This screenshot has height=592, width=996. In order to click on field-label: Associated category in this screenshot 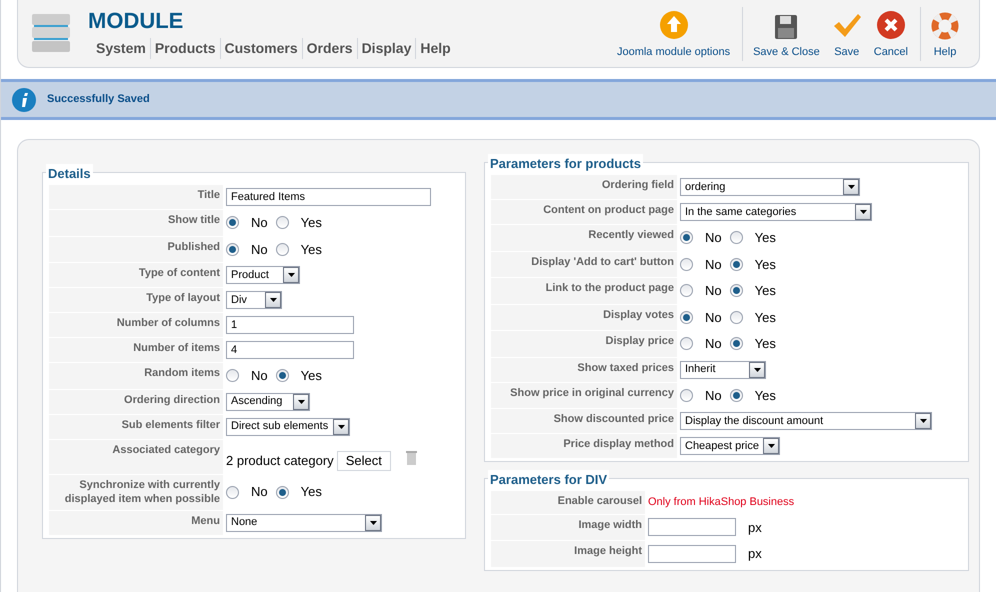, I will do `click(136, 457)`.